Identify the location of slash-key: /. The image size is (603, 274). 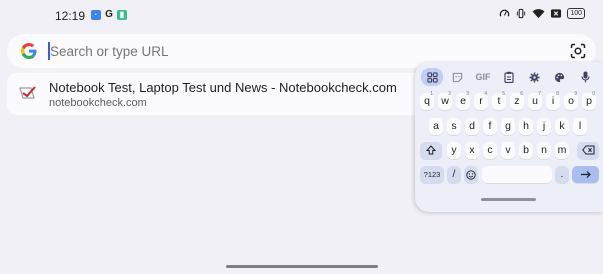
(454, 174).